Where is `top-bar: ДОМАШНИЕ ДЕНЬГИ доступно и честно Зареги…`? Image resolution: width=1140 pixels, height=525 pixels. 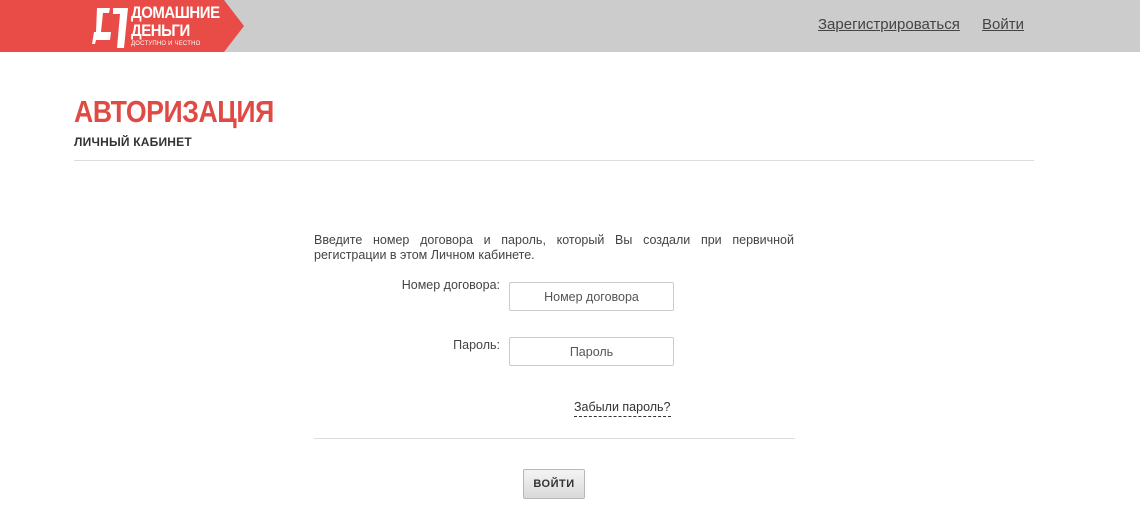 top-bar: ДОМАШНИЕ ДЕНЬГИ доступно и честно Зареги… is located at coordinates (570, 26).